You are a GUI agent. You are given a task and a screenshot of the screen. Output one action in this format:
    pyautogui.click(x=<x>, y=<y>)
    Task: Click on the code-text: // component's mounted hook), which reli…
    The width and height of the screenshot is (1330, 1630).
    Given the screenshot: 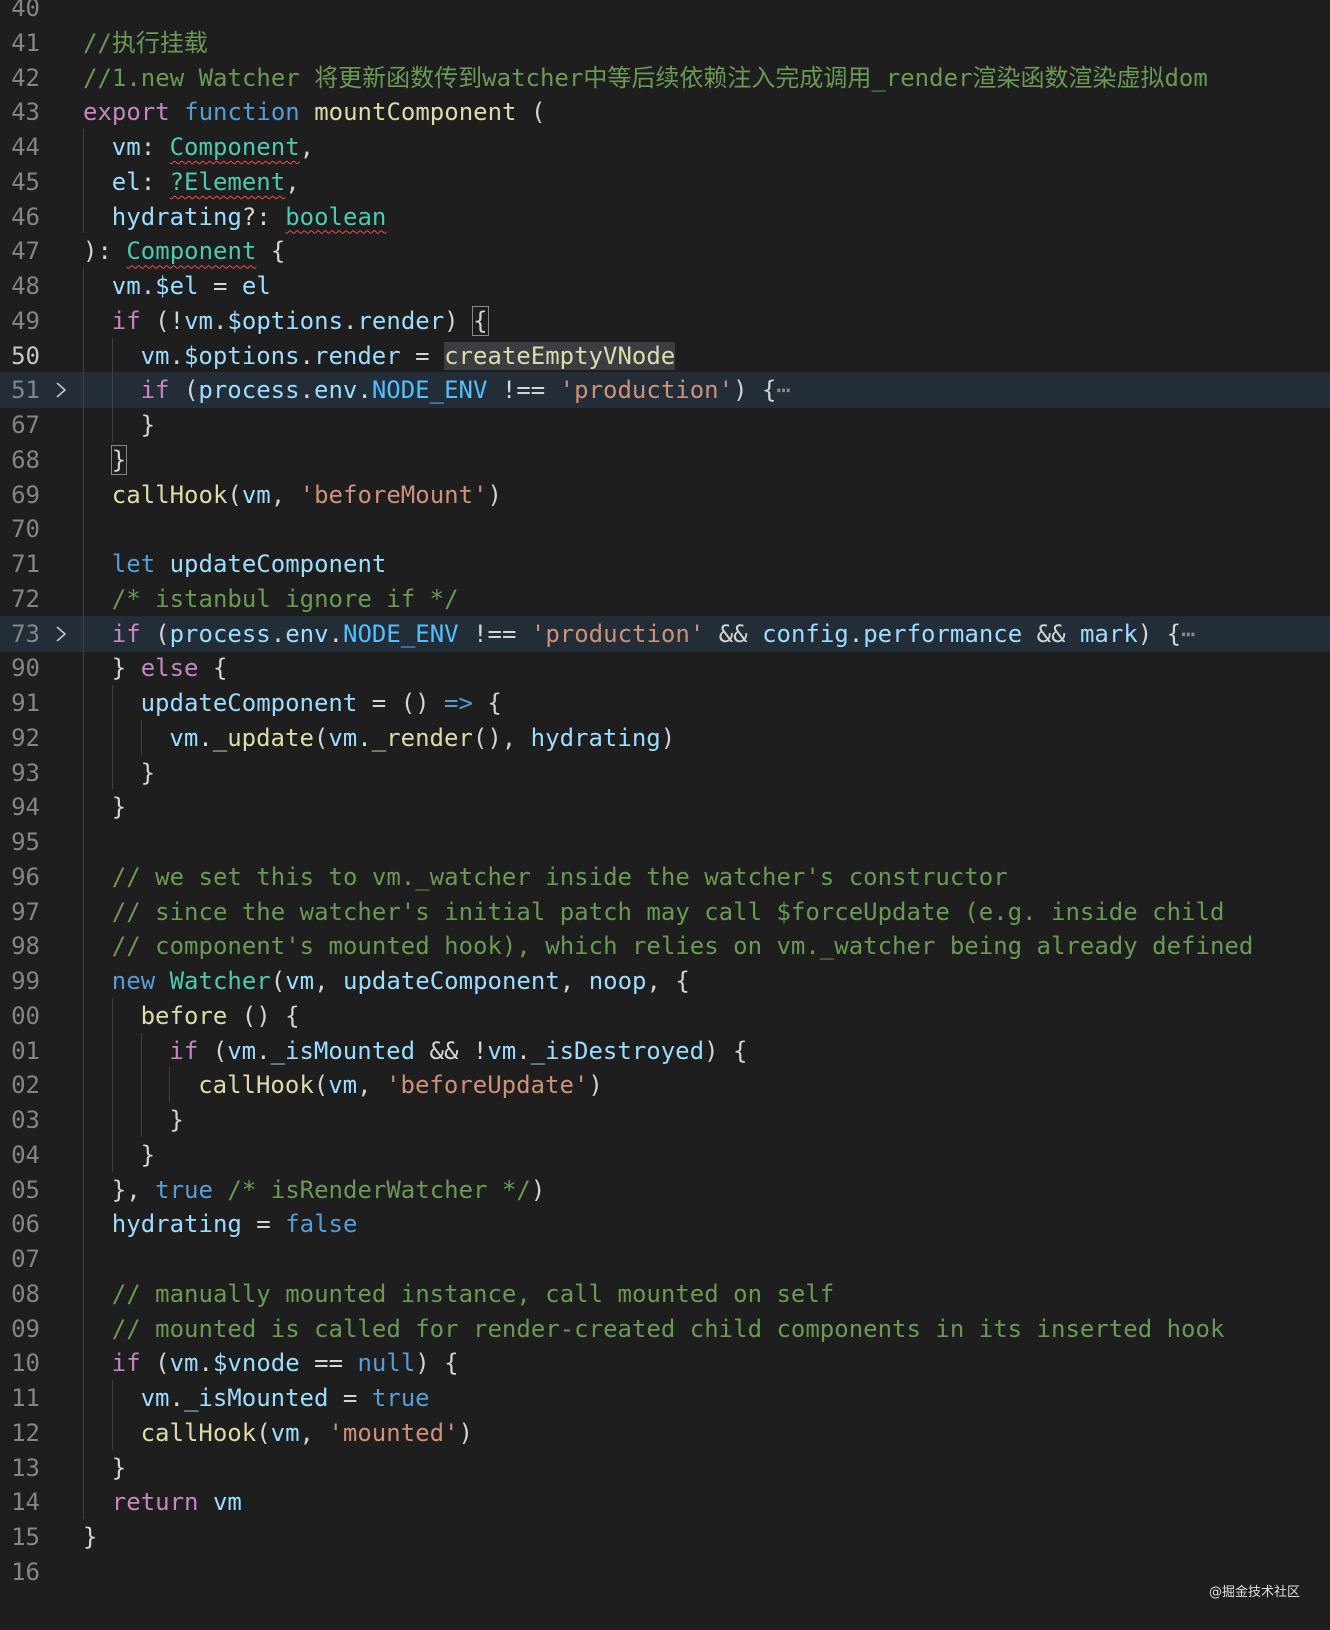 What is the action you would take?
    pyautogui.click(x=683, y=946)
    